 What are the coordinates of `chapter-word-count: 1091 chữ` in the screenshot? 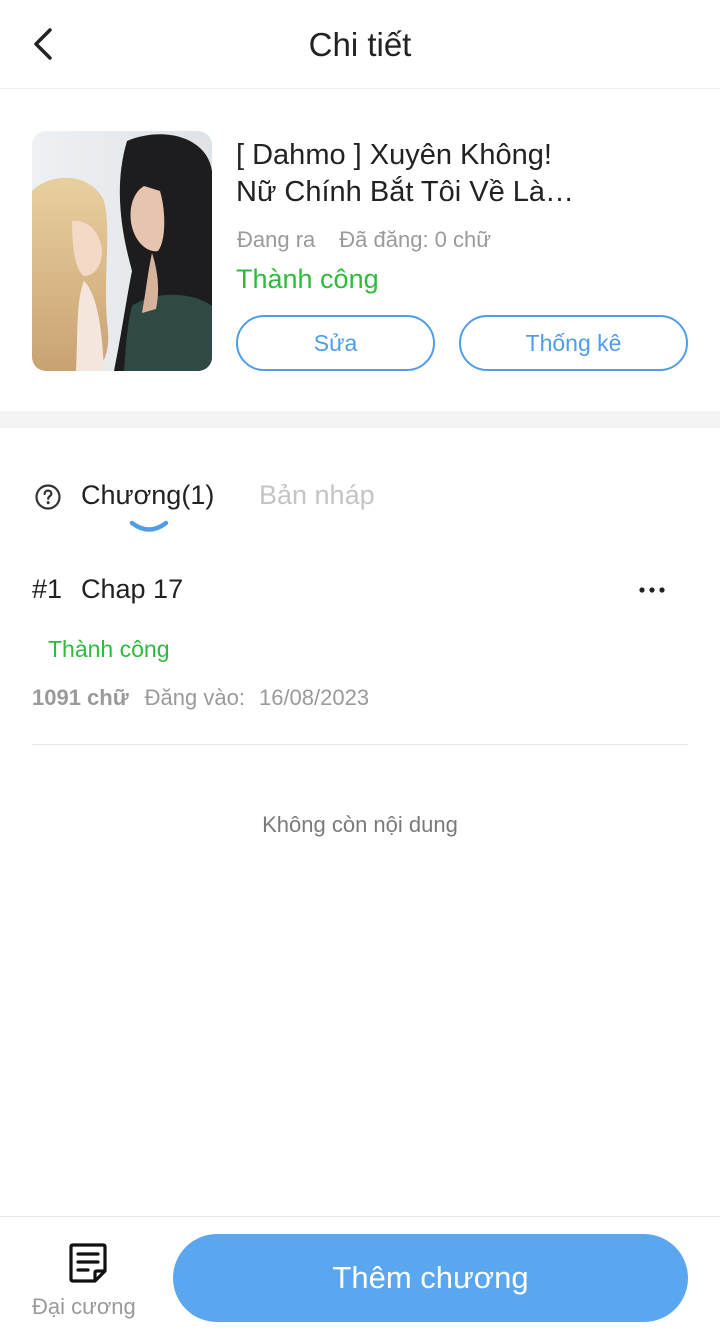 It's located at (80, 697).